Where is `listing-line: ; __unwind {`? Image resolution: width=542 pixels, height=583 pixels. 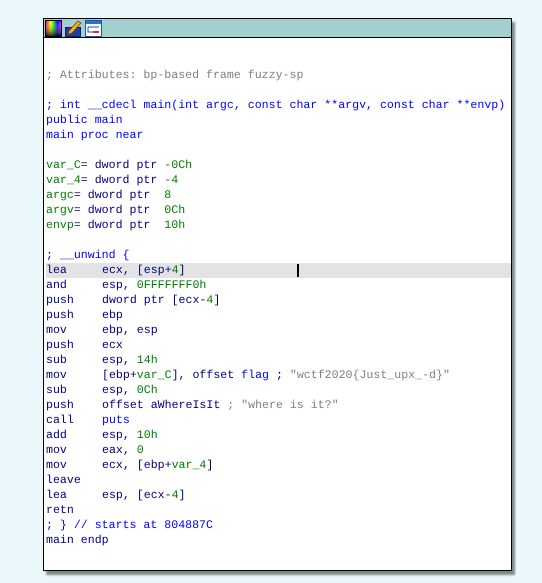
listing-line: ; __unwind { is located at coordinates (278, 255).